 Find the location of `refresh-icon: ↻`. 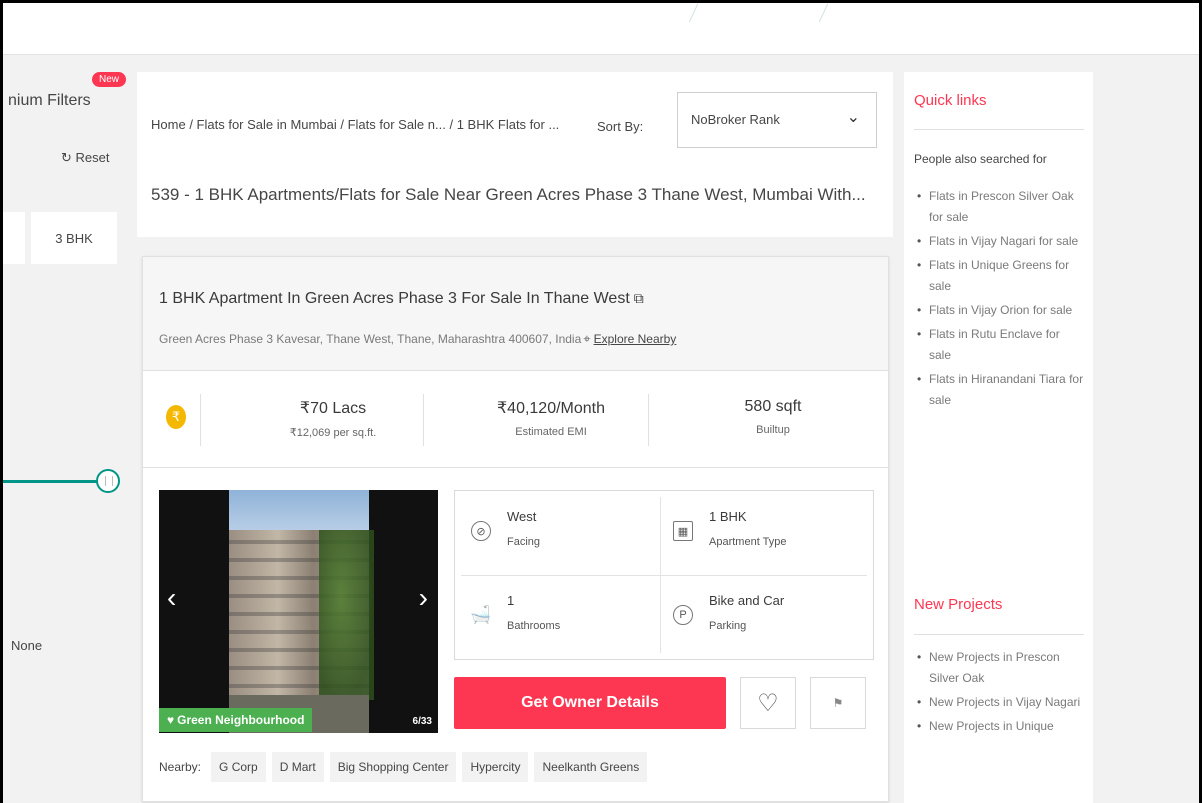

refresh-icon: ↻ is located at coordinates (66, 157).